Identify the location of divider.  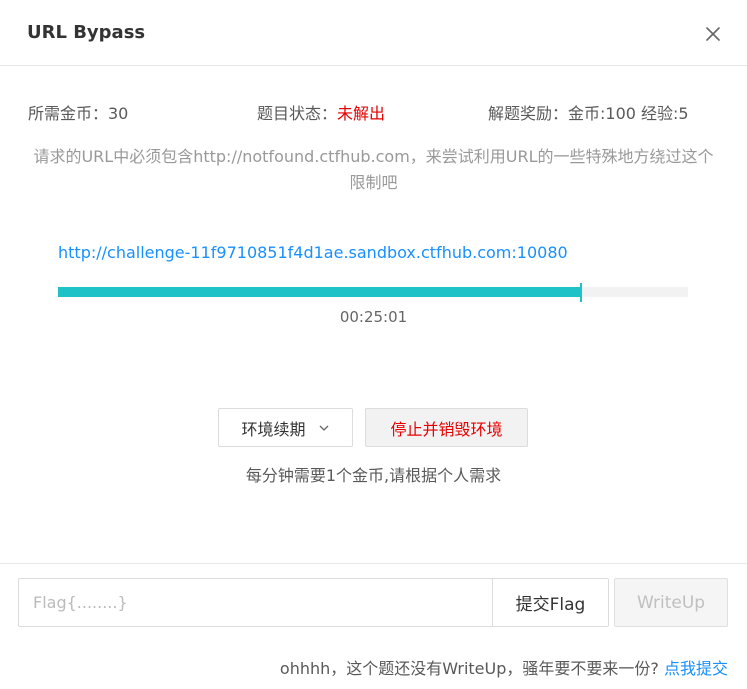
(373, 563).